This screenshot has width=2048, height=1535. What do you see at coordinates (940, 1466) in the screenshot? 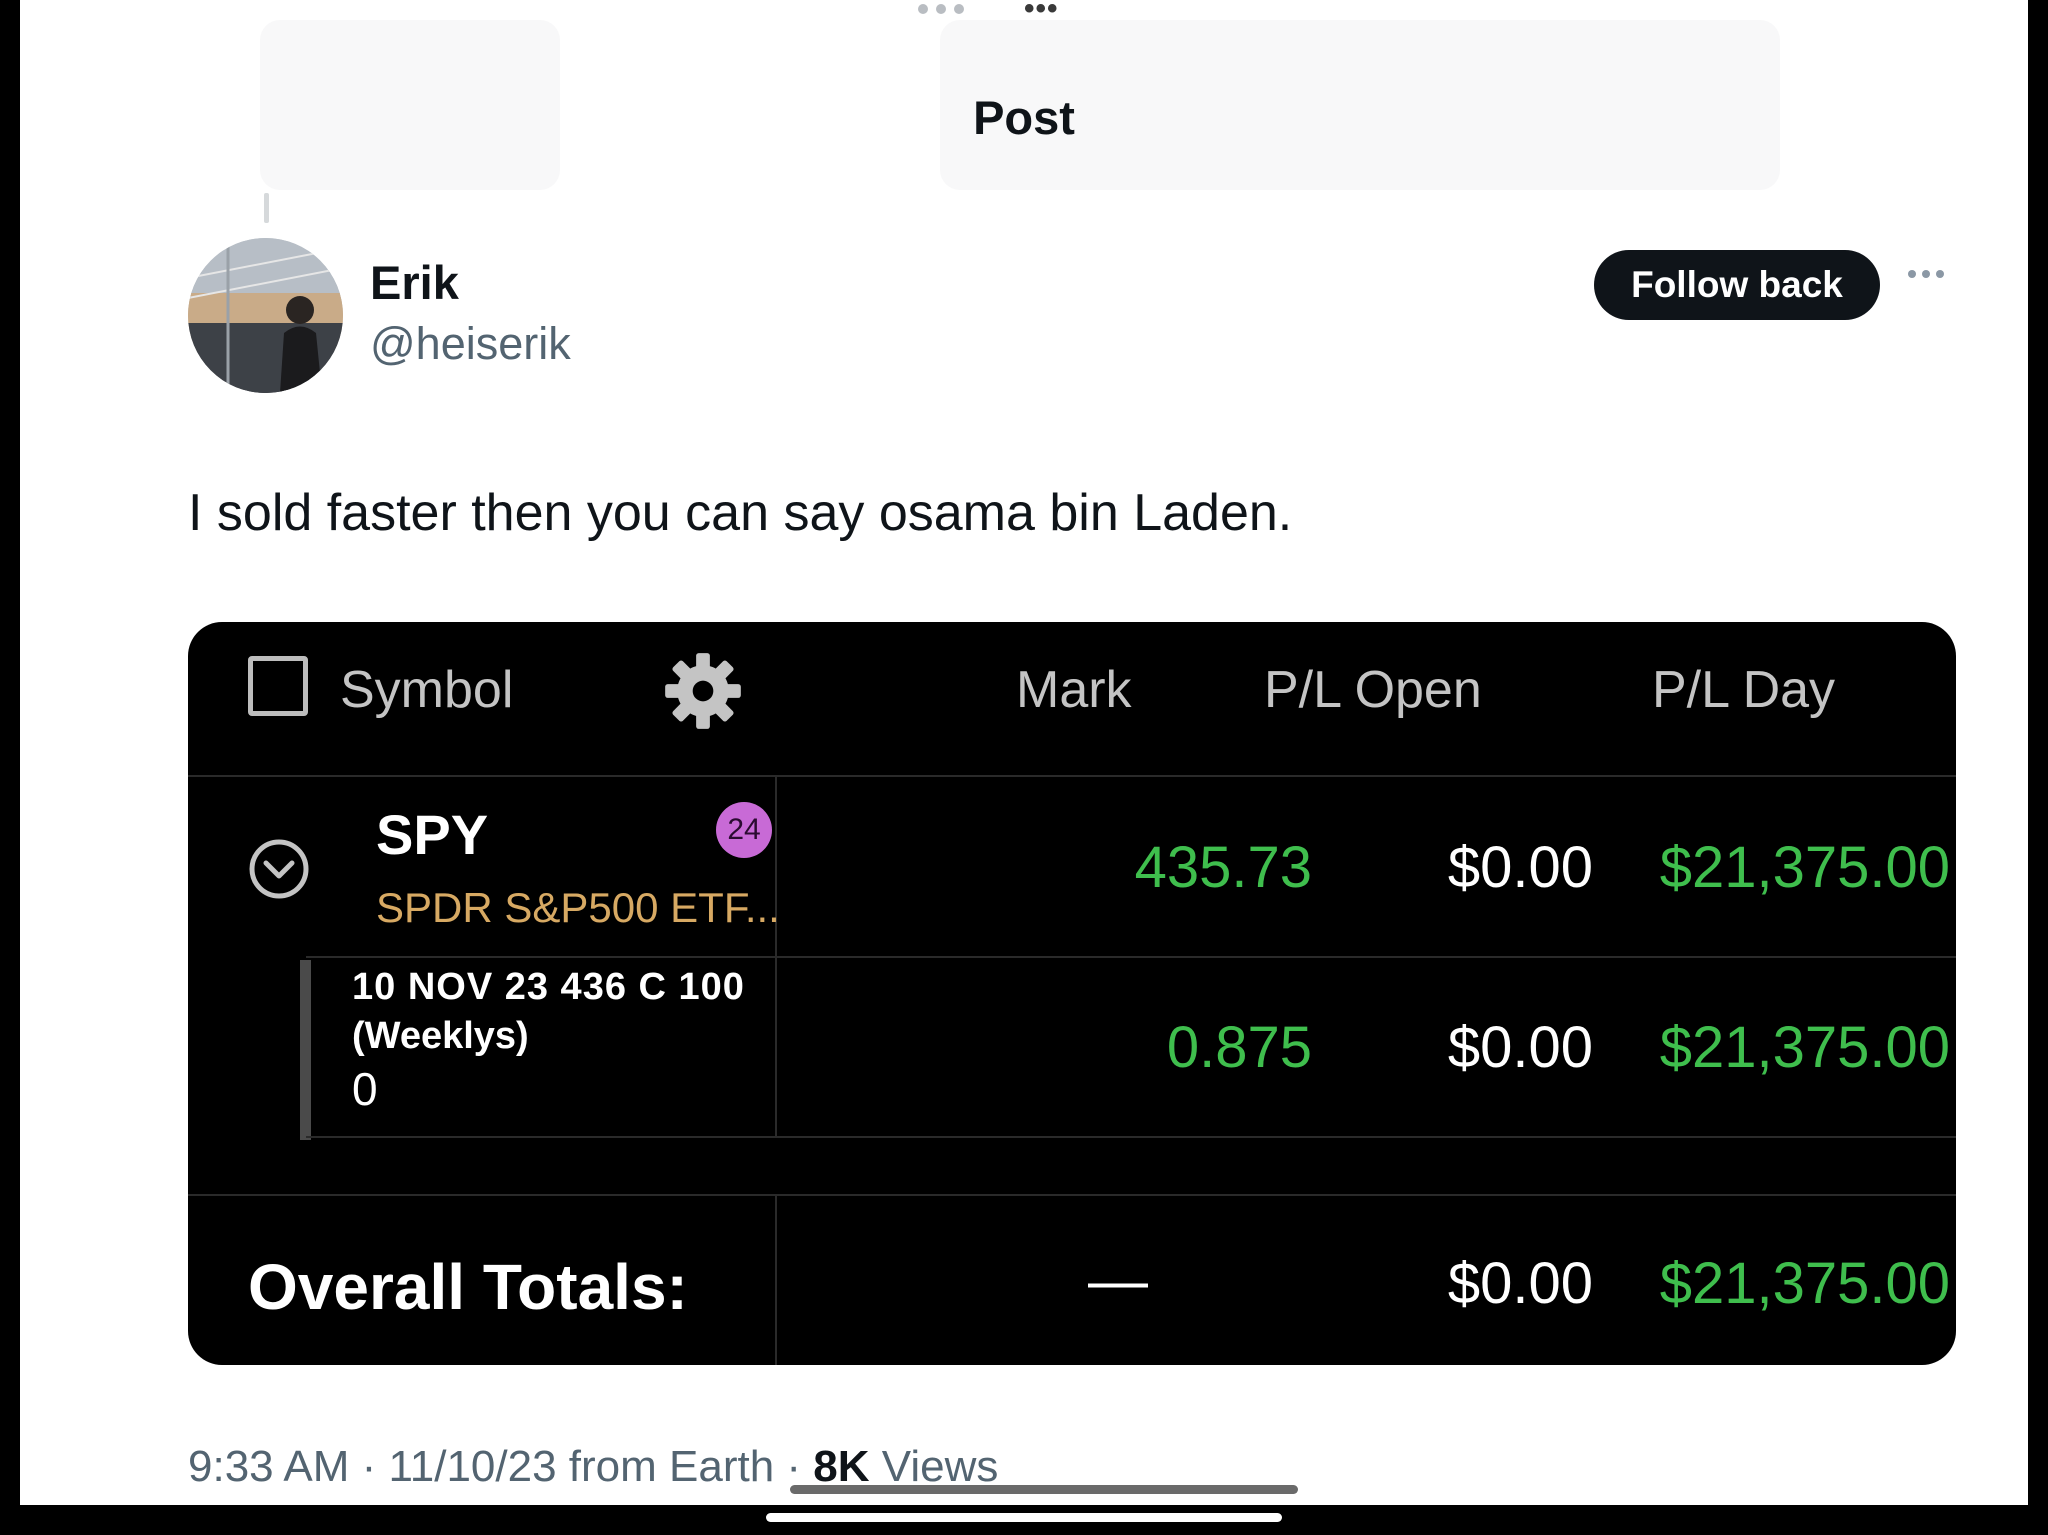
I see `views-label: Views` at bounding box center [940, 1466].